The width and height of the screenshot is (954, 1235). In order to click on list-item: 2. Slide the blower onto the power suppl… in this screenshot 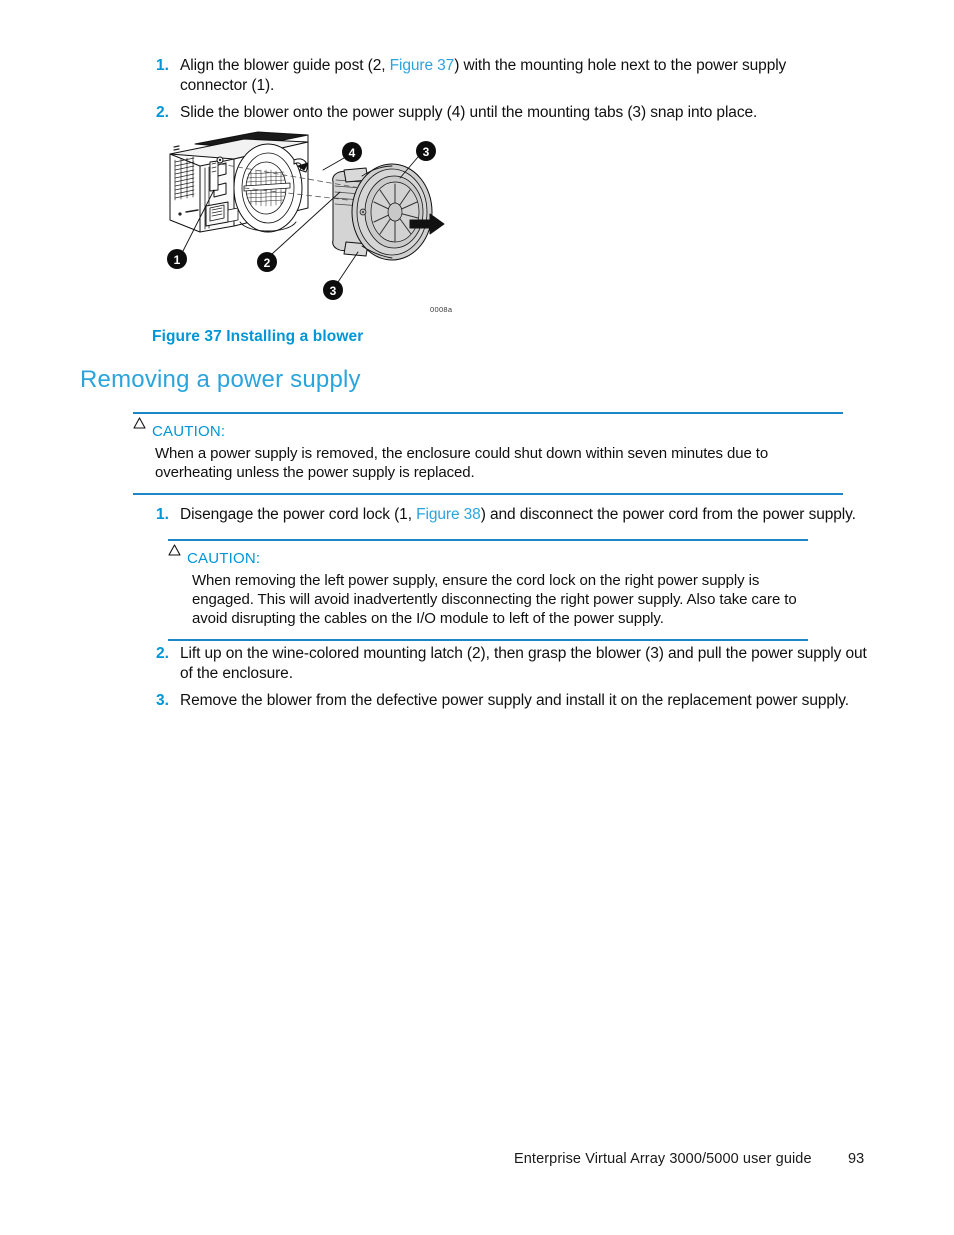, I will do `click(502, 113)`.